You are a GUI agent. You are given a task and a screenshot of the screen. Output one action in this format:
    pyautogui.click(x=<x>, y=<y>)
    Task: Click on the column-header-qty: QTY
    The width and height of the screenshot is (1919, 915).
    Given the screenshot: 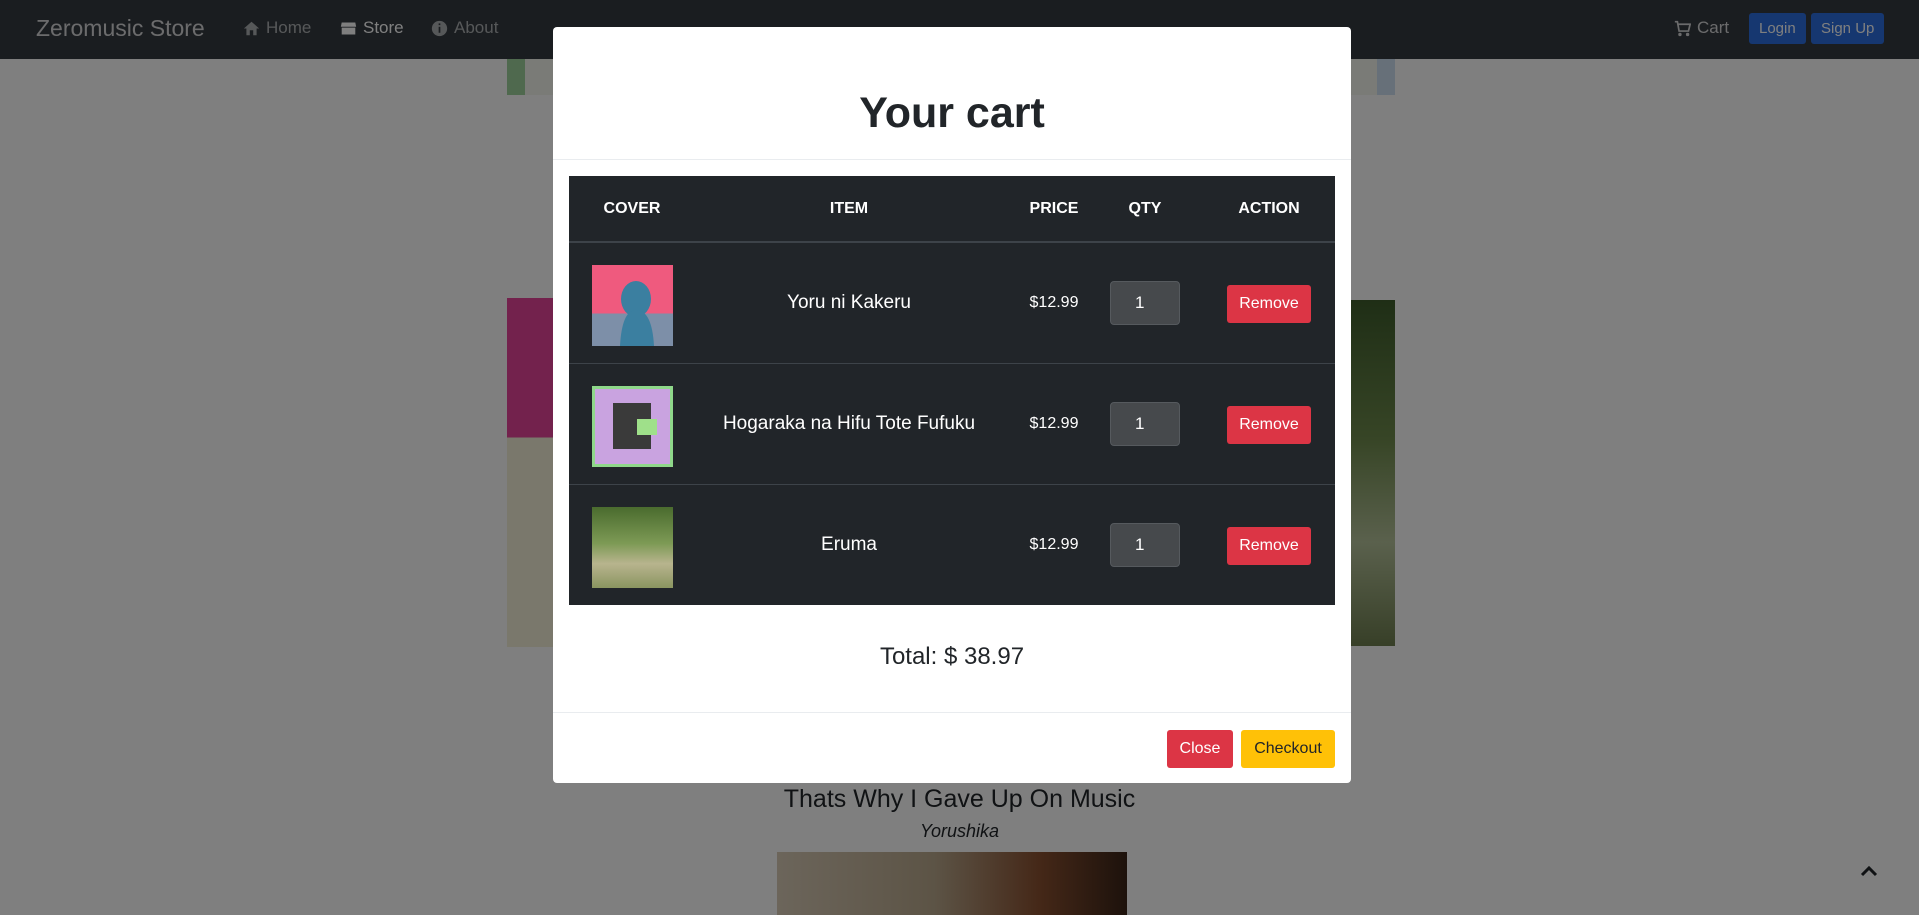 What is the action you would take?
    pyautogui.click(x=1145, y=208)
    